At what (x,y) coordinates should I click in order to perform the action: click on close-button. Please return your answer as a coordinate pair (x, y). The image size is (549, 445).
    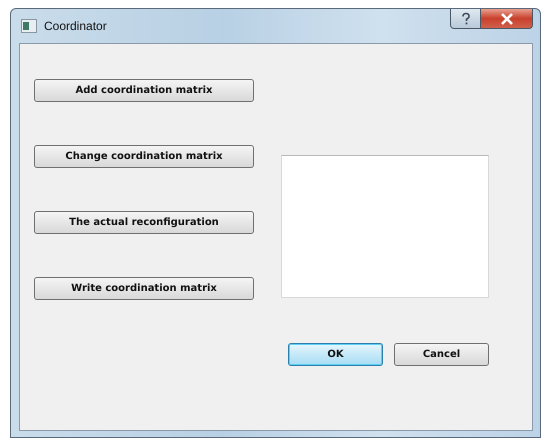
    Looking at the image, I should click on (507, 19).